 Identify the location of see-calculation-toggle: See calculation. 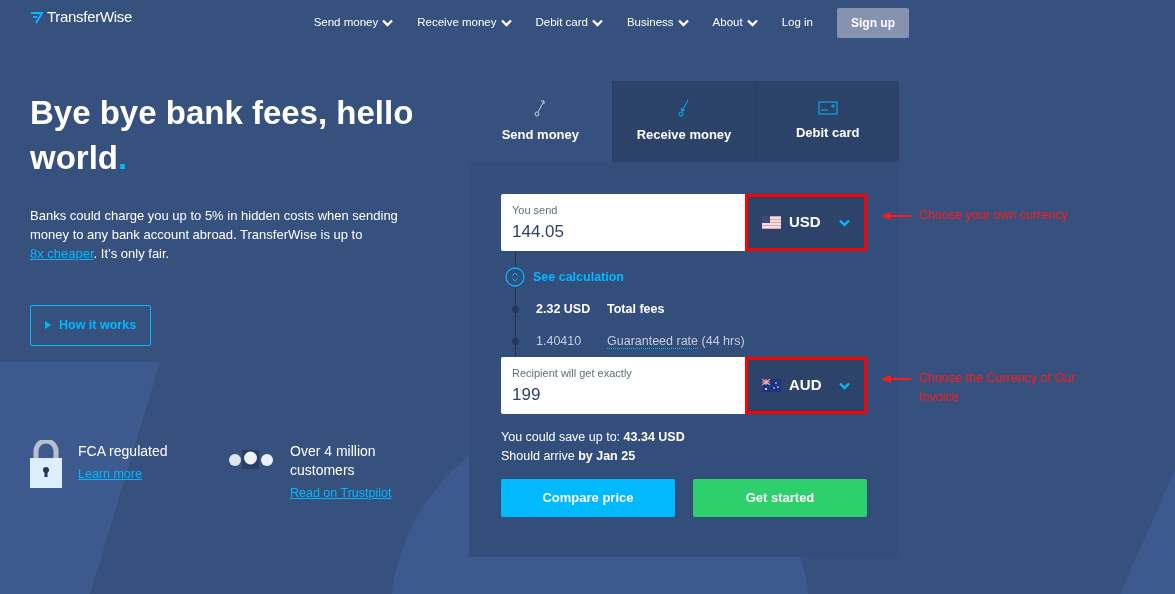
(564, 277).